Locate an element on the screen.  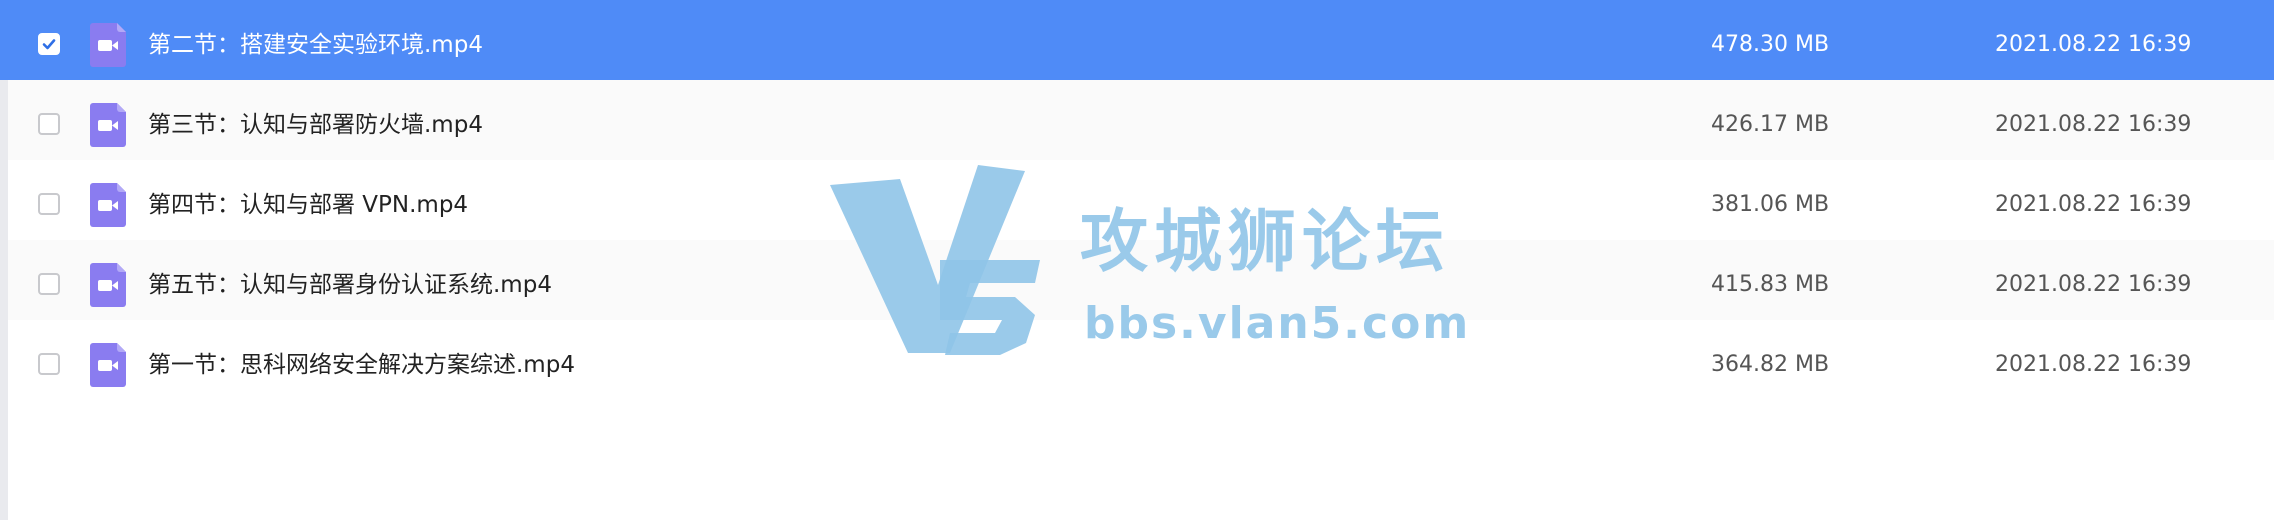
file-name: 第二节：搭建安全实验环境.mp4 is located at coordinates (315, 45).